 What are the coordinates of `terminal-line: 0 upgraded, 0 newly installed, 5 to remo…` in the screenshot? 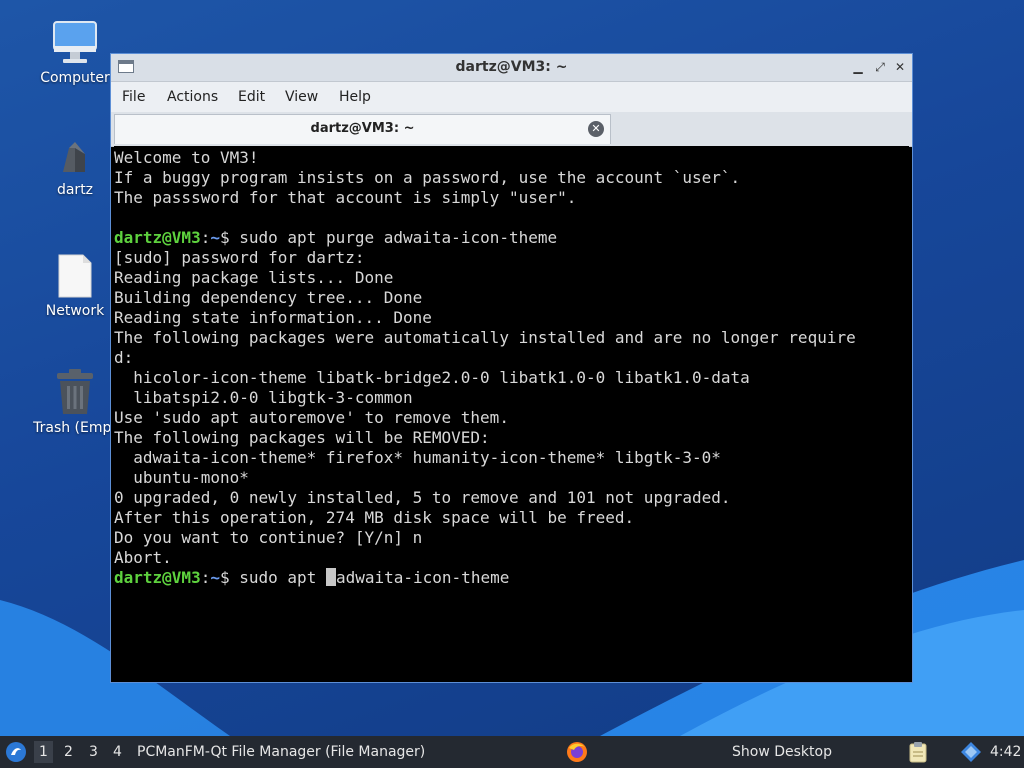 It's located at (422, 497).